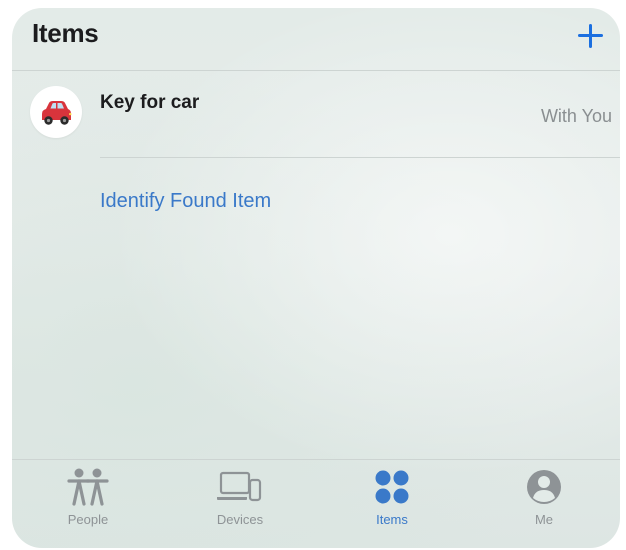 This screenshot has width=626, height=550. Describe the element at coordinates (150, 102) in the screenshot. I see `item-name: Key for car` at that location.